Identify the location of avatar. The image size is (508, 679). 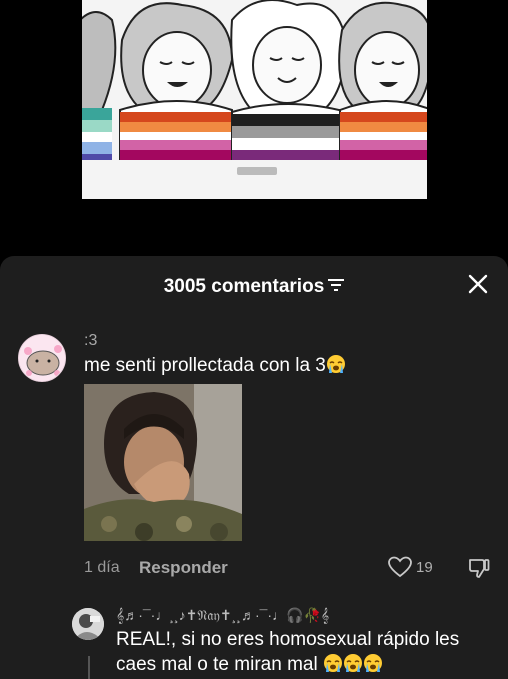
(42, 358).